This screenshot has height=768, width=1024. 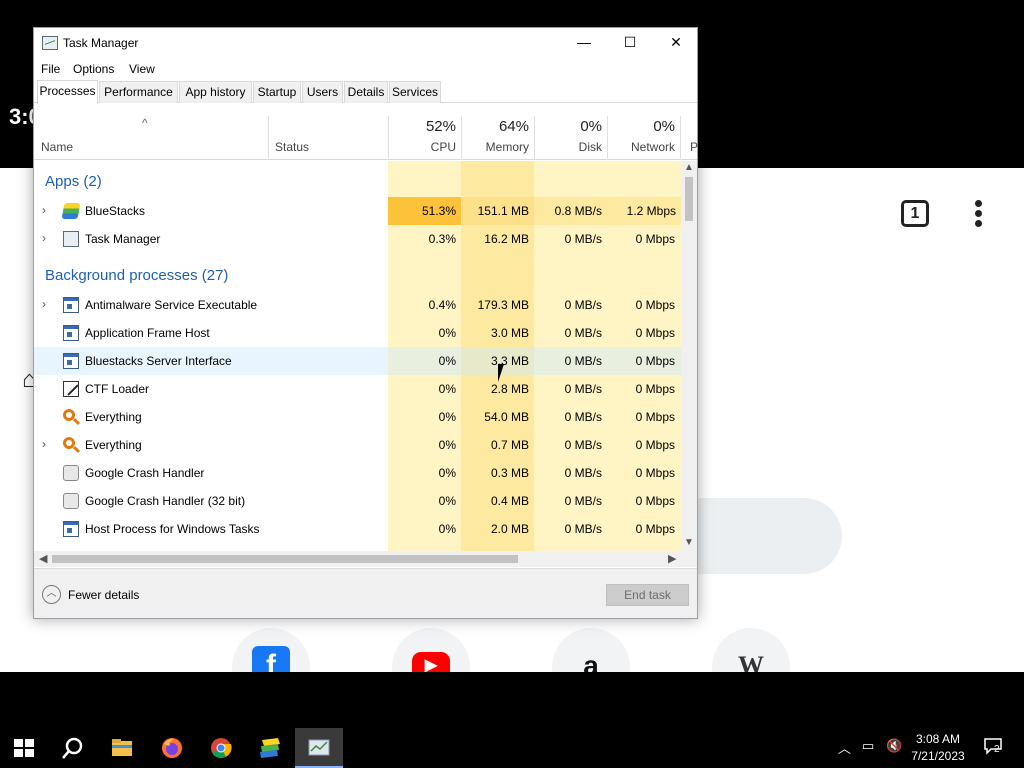 I want to click on column-header-cpu: CPU, so click(x=422, y=147).